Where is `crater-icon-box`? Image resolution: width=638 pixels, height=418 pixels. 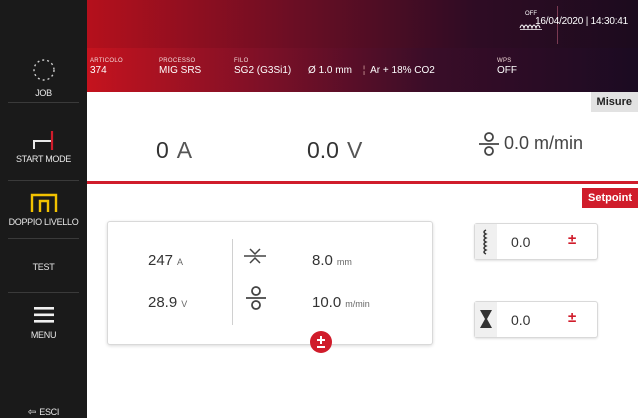
crater-icon-box is located at coordinates (486, 319).